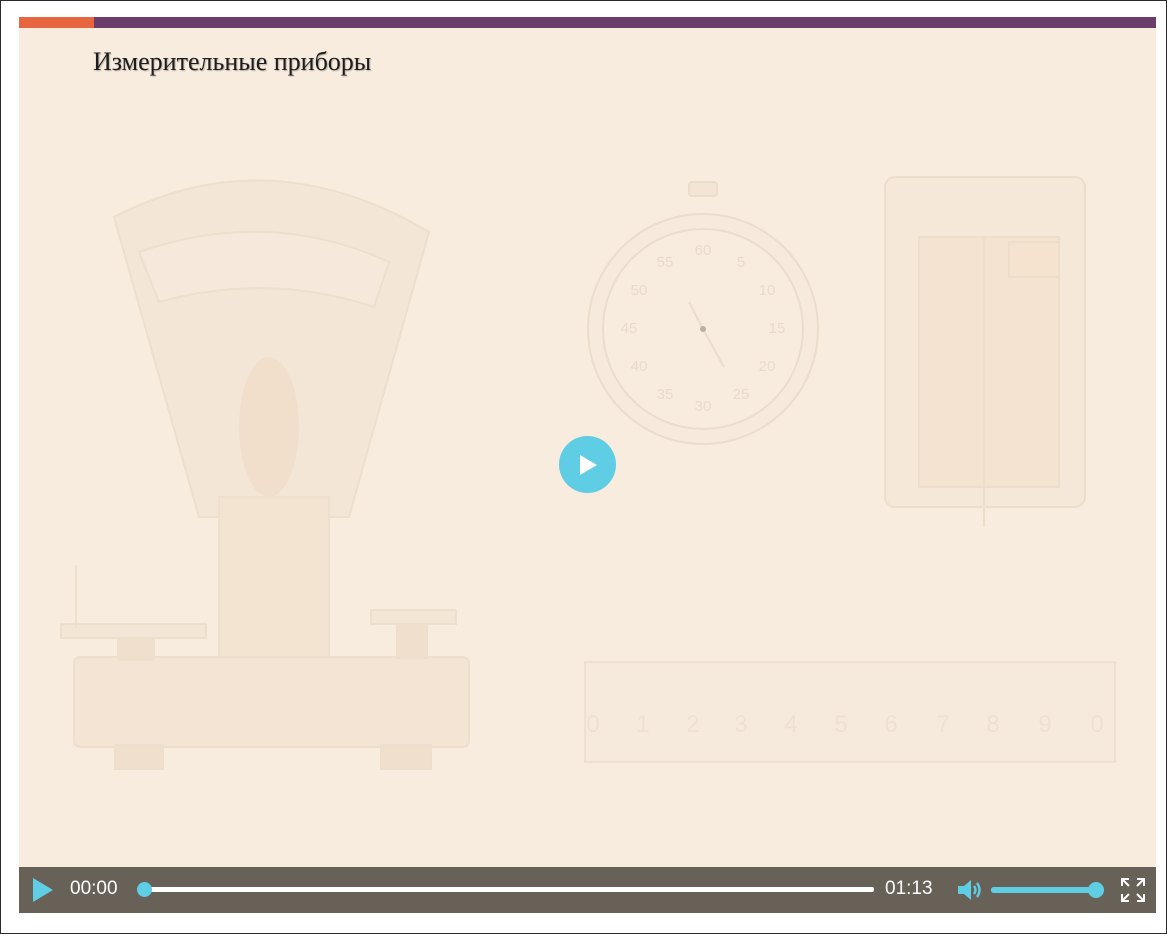 This screenshot has width=1167, height=934. Describe the element at coordinates (665, 394) in the screenshot. I see `stopwatch-number: 35` at that location.